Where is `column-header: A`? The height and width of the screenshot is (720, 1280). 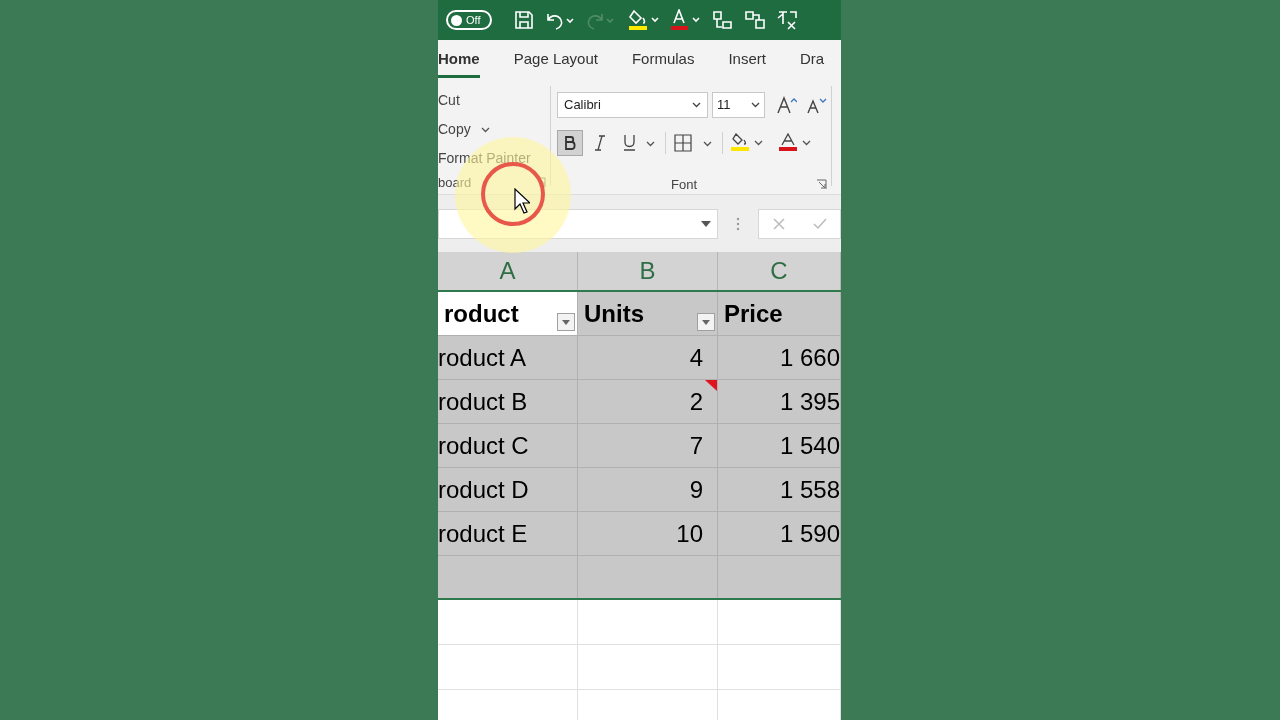
column-header: A is located at coordinates (508, 271).